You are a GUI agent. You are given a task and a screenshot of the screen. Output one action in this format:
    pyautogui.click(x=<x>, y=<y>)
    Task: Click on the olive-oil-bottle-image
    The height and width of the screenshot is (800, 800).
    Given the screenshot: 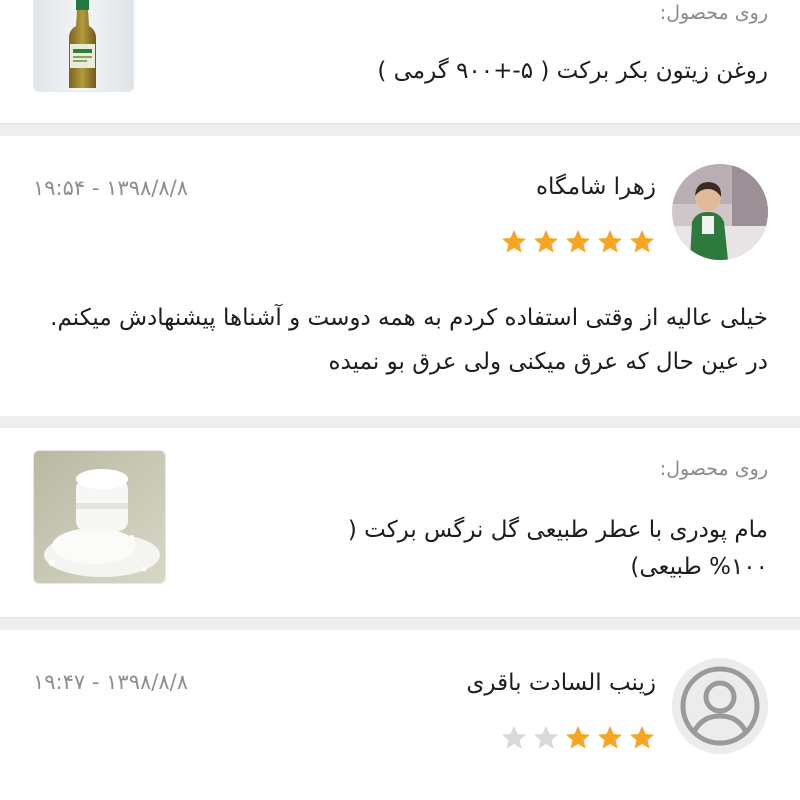 What is the action you would take?
    pyautogui.click(x=83, y=45)
    